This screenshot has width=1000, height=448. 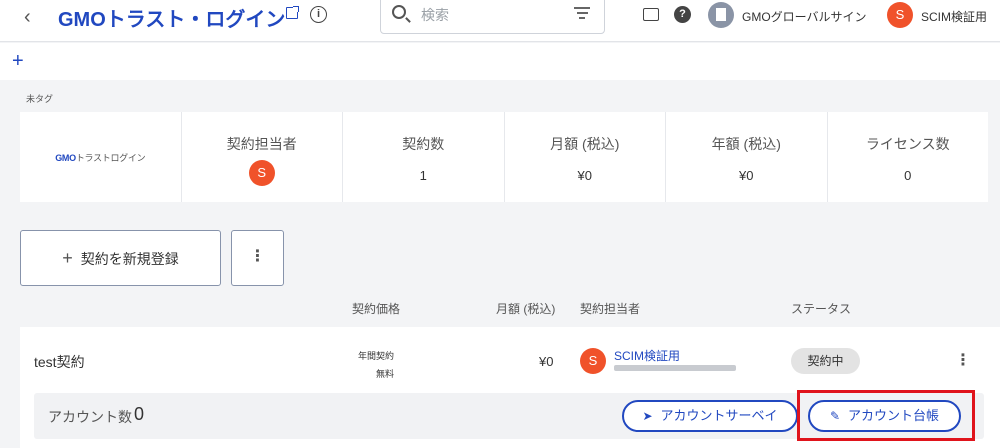 What do you see at coordinates (894, 415) in the screenshot?
I see `account-ledger-label: アカウント台帳` at bounding box center [894, 415].